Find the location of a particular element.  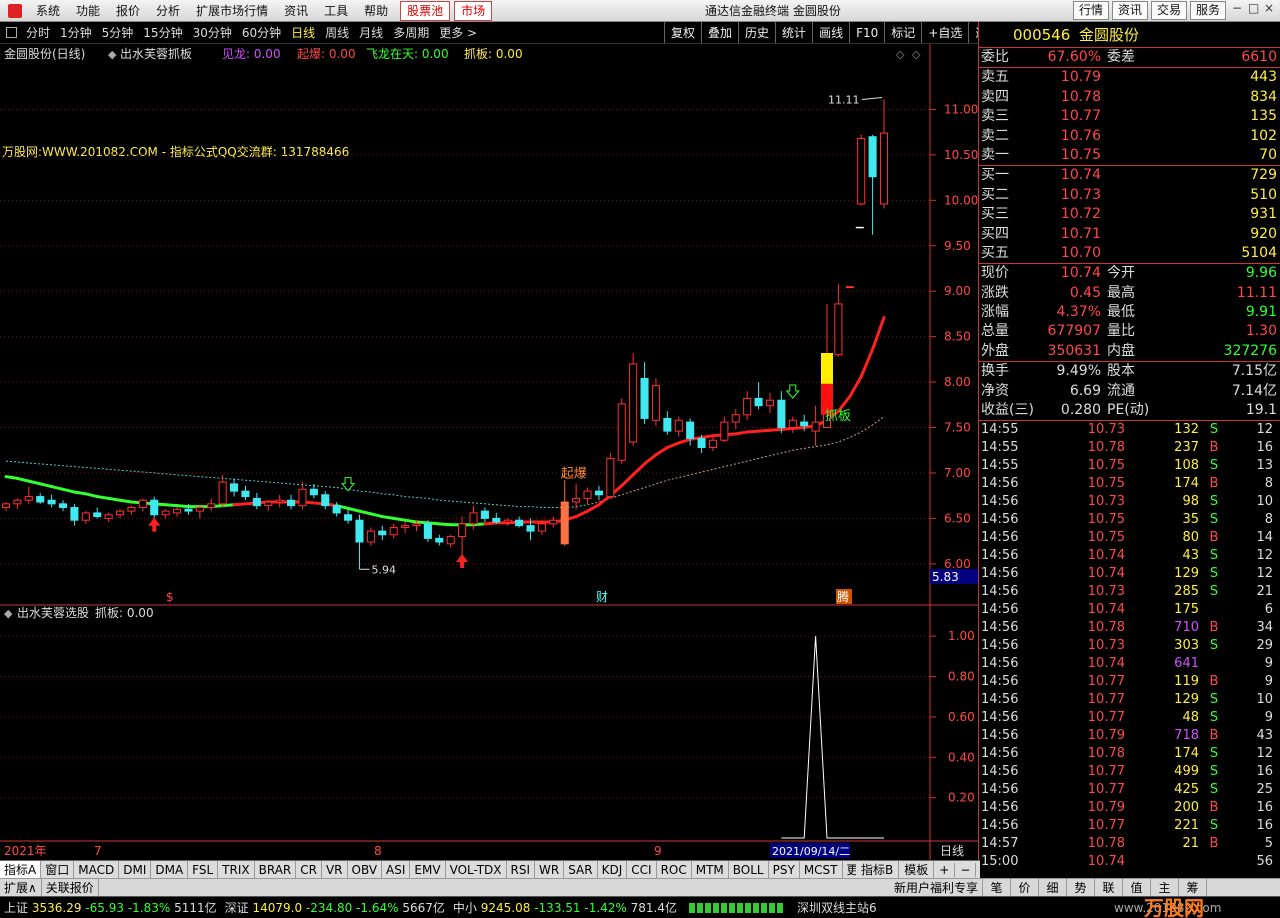

tab-right-7: 主 is located at coordinates (1165, 887).